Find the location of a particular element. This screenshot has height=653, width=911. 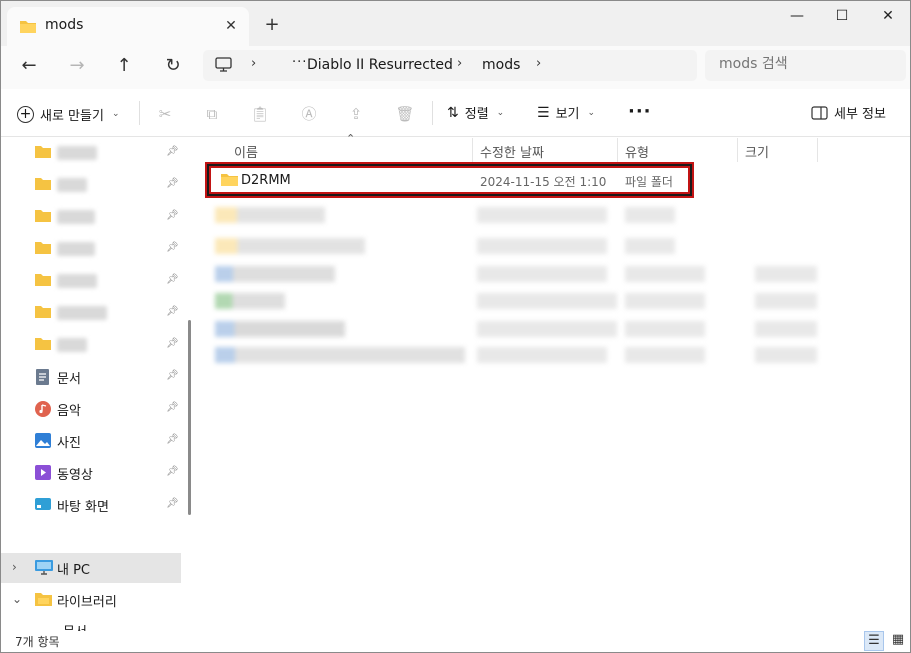

breadcrumb-diablo: Diablo II Resurrected is located at coordinates (380, 65).